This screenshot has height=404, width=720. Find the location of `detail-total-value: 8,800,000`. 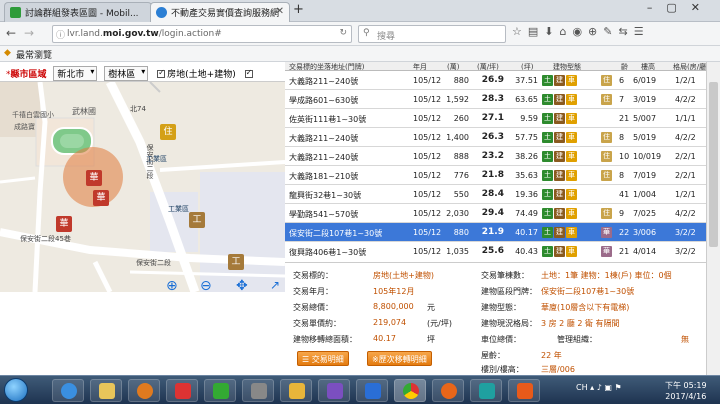

detail-total-value: 8,800,000 is located at coordinates (393, 306).